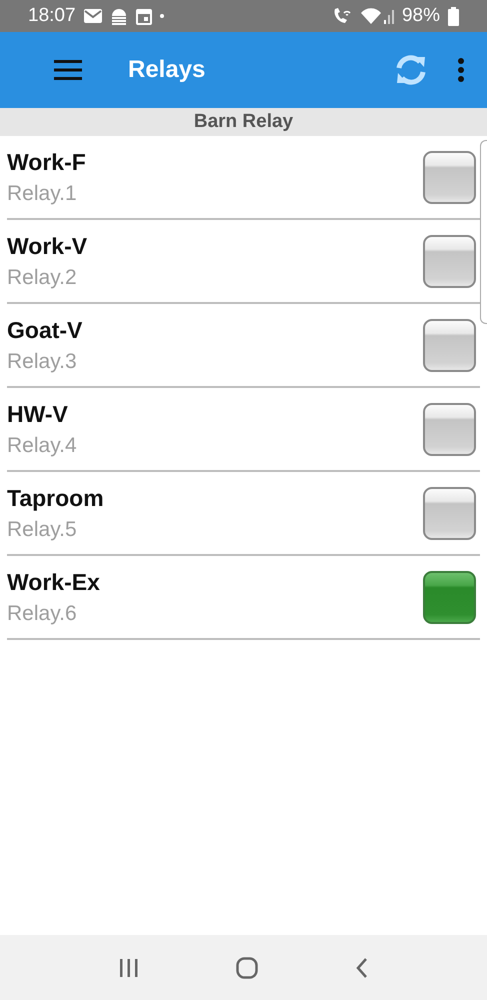 The height and width of the screenshot is (1000, 487). I want to click on wifi-call-icon, so click(342, 16).